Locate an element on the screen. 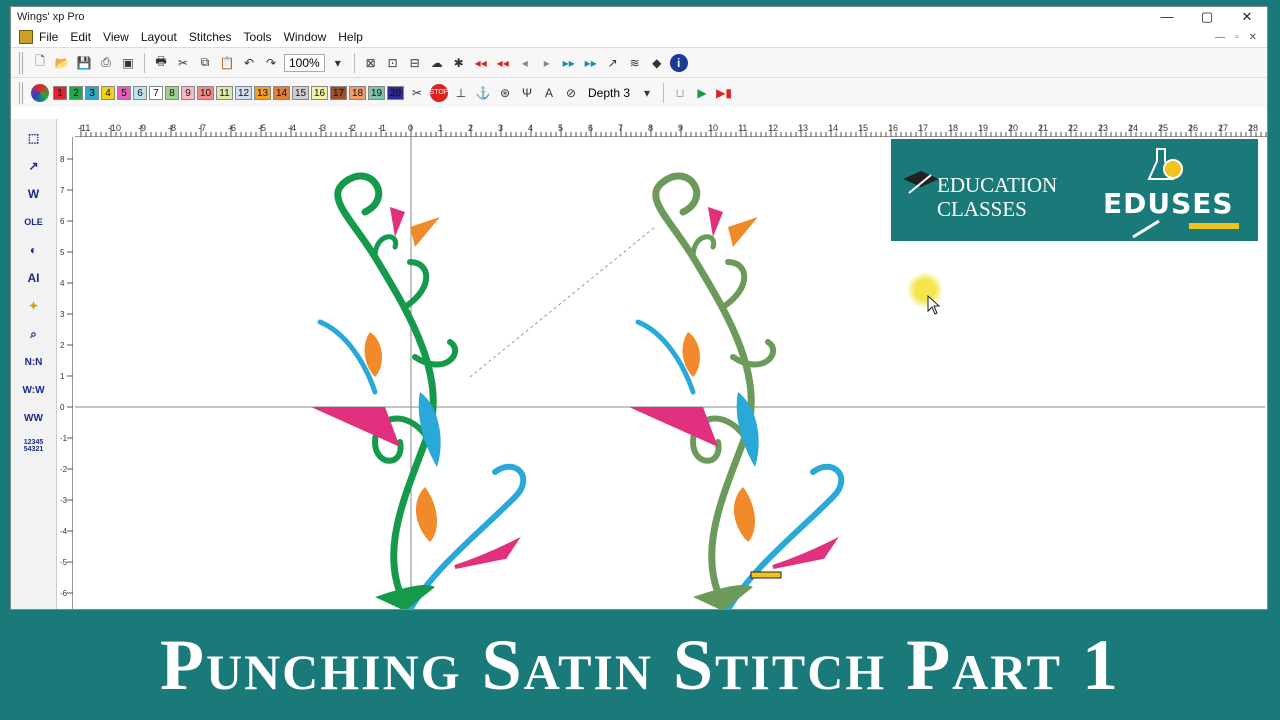 This screenshot has height=720, width=1280. app-icon is located at coordinates (26, 37).